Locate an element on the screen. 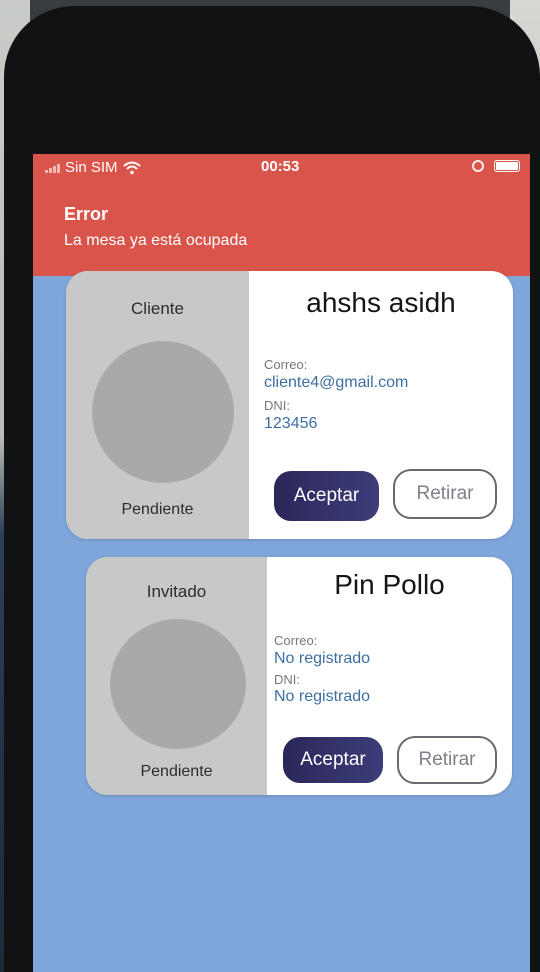 The image size is (540, 972). battery-icon is located at coordinates (507, 166).